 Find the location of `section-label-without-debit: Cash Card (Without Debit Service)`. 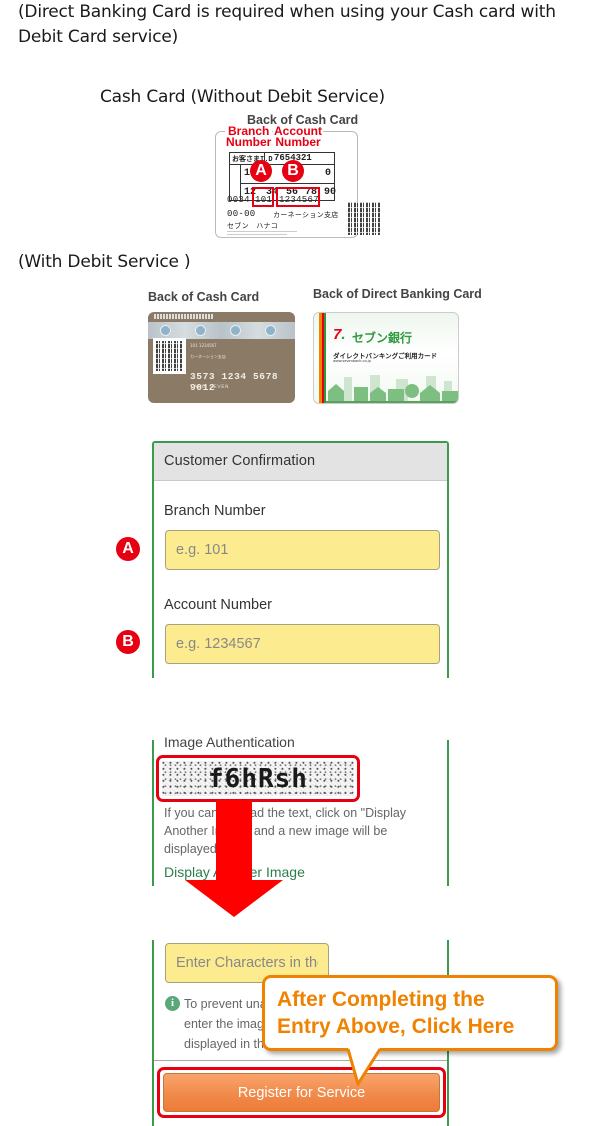

section-label-without-debit: Cash Card (Without Debit Service) is located at coordinates (242, 97).